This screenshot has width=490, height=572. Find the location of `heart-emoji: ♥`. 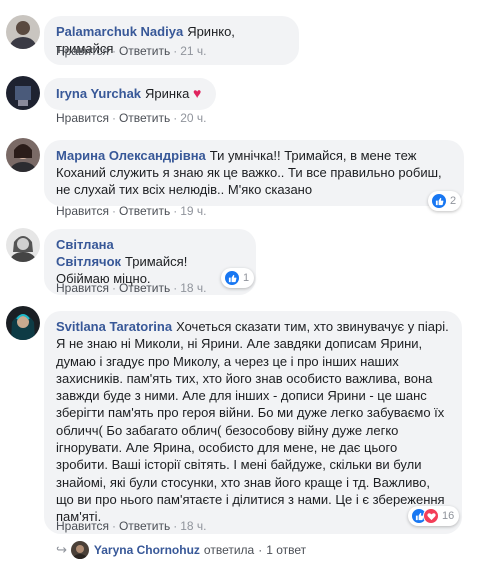

heart-emoji: ♥ is located at coordinates (197, 93).